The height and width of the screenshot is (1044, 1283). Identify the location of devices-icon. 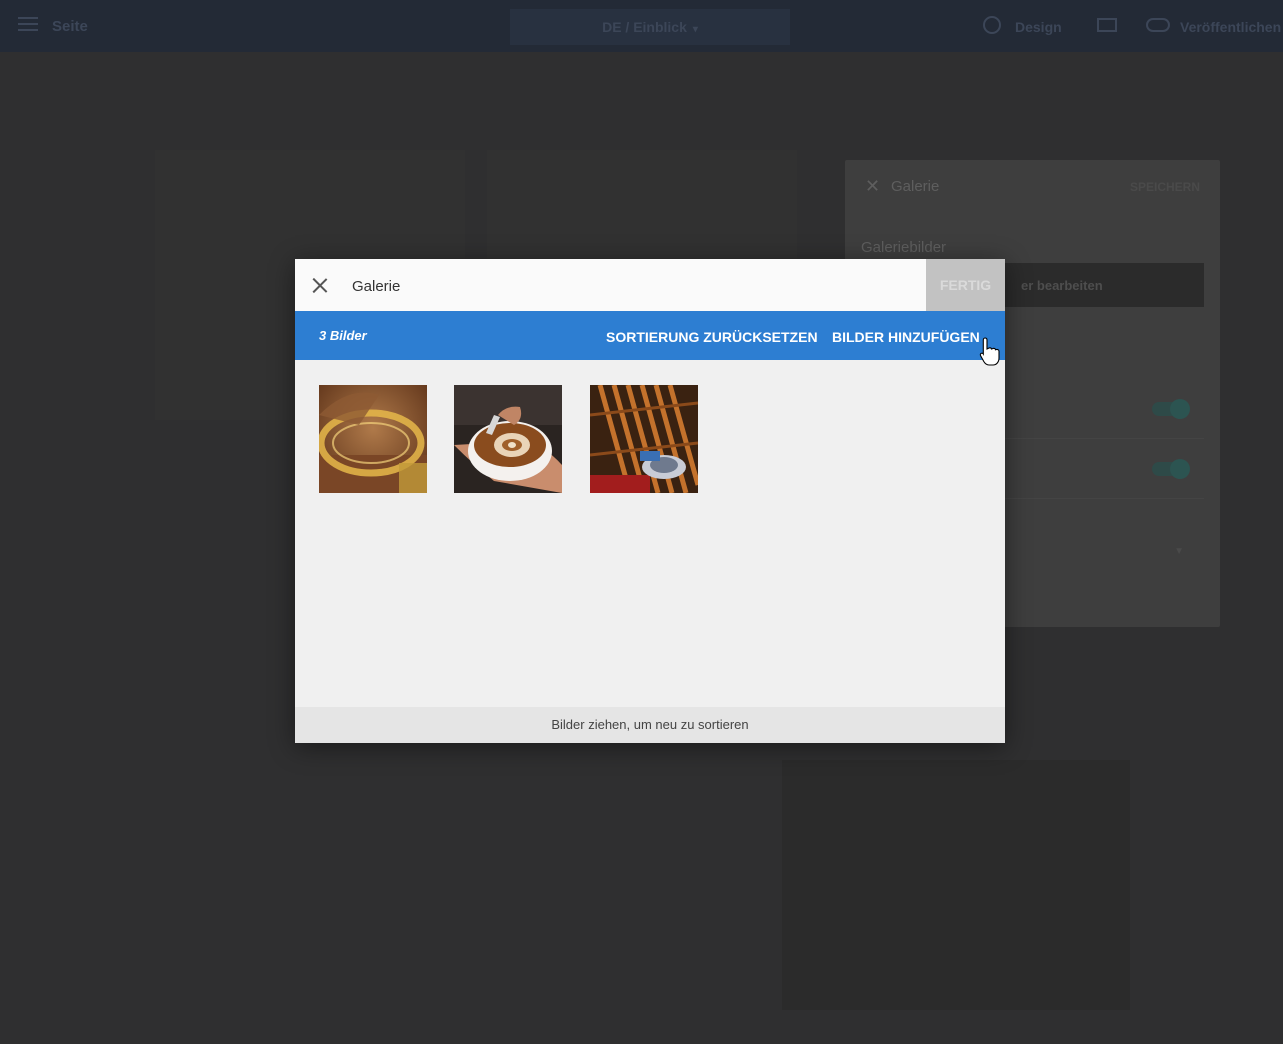
(1107, 25).